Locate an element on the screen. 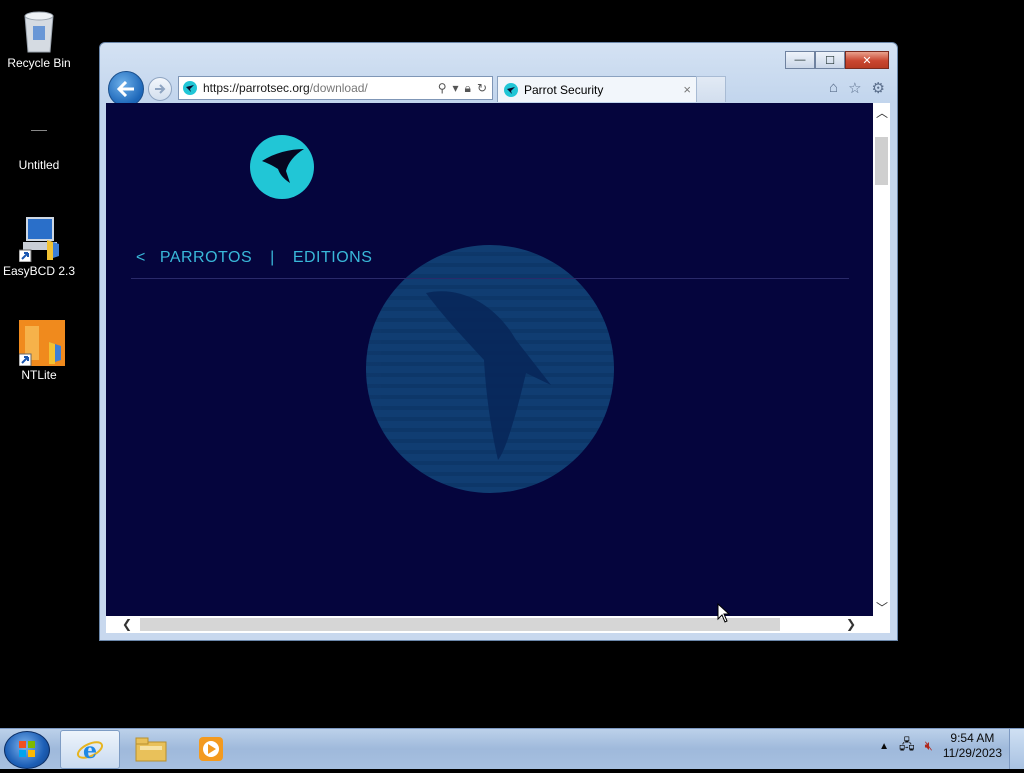  clock: 9:54 AM 11/29/2023 is located at coordinates (972, 746).